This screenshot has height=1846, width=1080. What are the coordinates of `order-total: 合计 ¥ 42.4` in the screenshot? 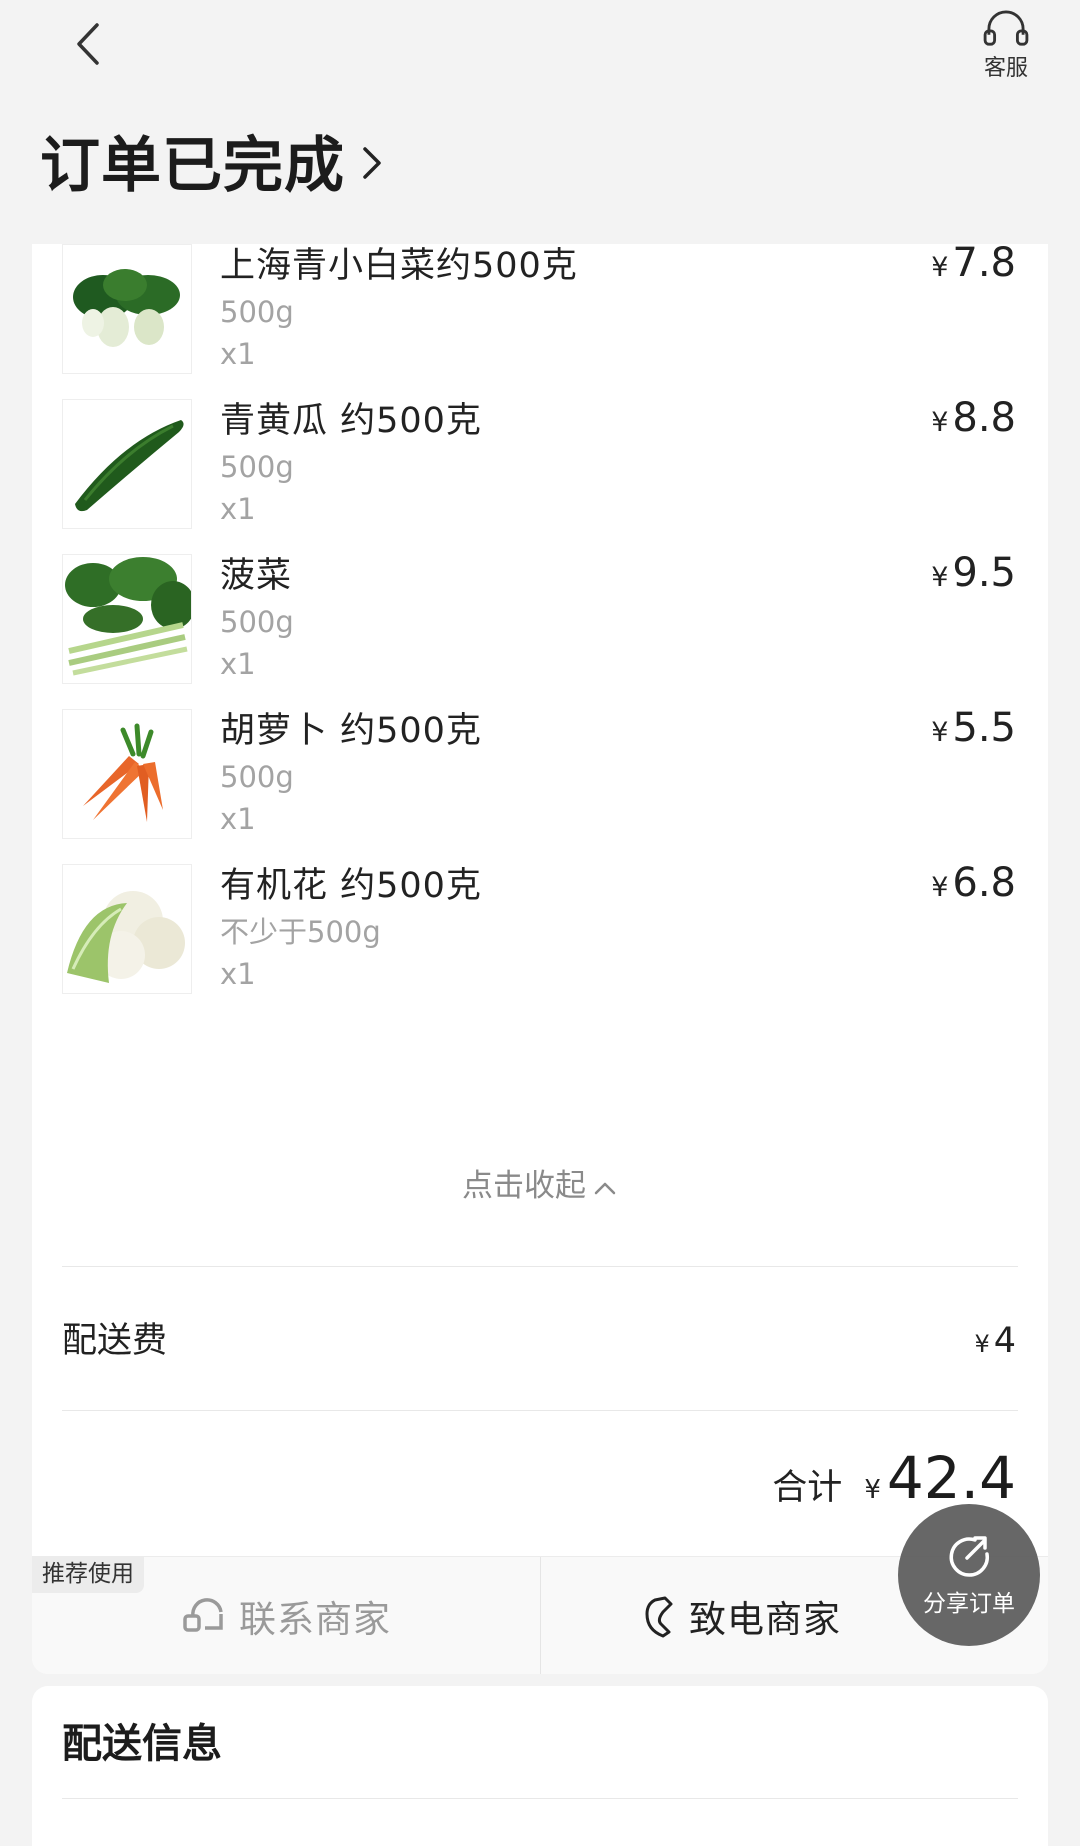 It's located at (894, 1475).